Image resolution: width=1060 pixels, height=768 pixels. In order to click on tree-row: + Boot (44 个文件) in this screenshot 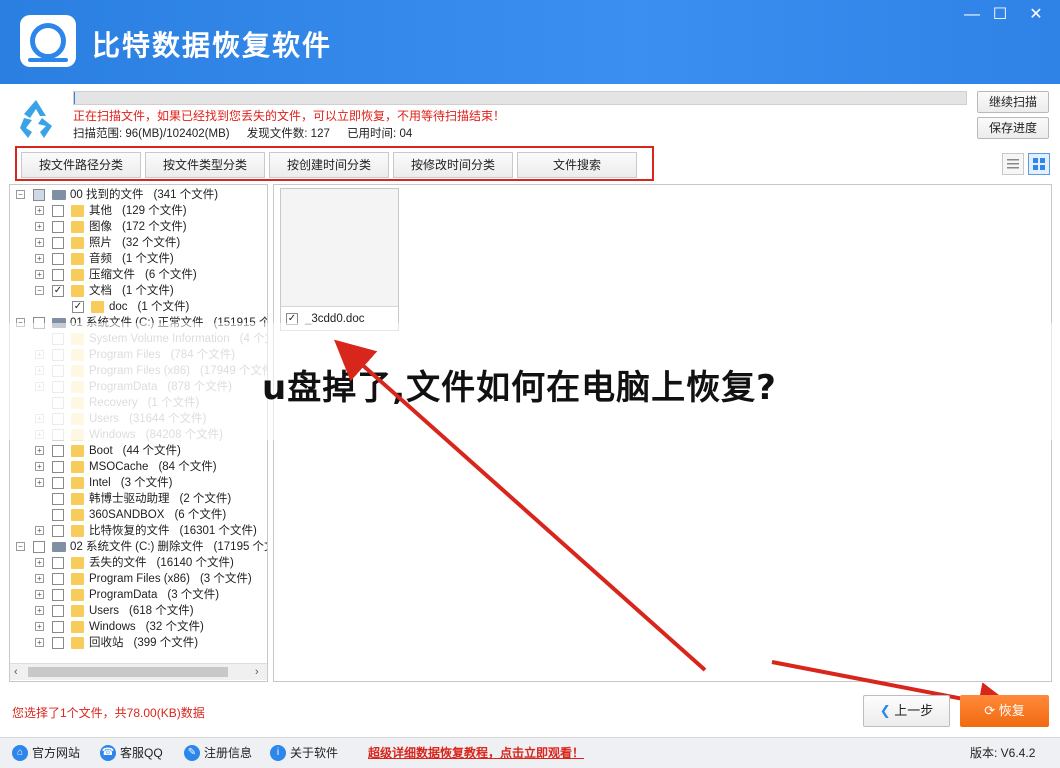, I will do `click(138, 451)`.